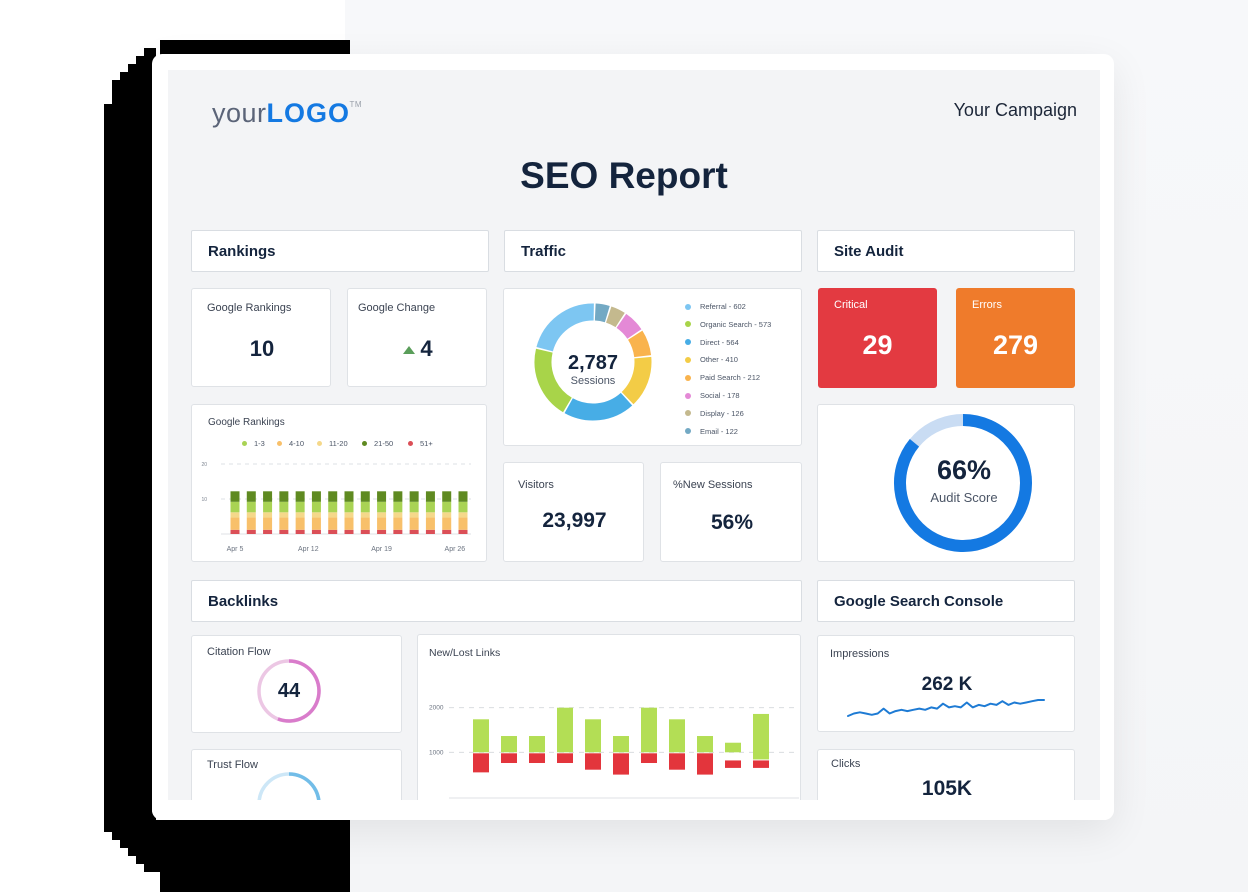 Image resolution: width=1248 pixels, height=892 pixels. I want to click on critical-tile: Critical 29, so click(877, 338).